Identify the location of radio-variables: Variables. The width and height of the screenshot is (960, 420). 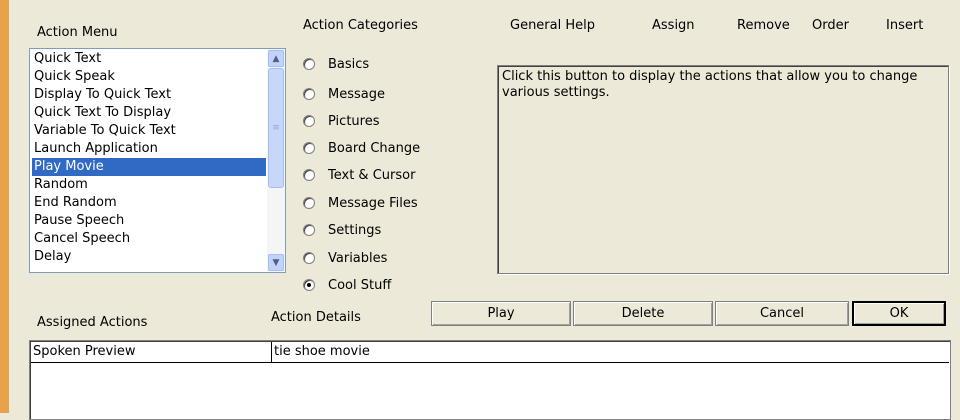
(345, 258).